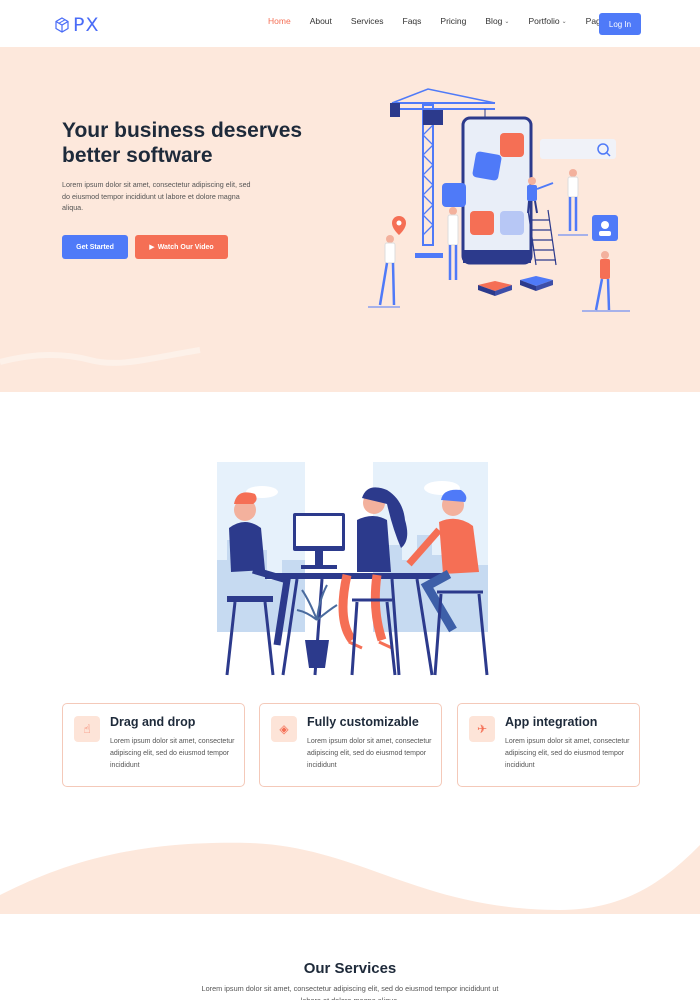  What do you see at coordinates (95, 247) in the screenshot?
I see `get-started-button: Get Started` at bounding box center [95, 247].